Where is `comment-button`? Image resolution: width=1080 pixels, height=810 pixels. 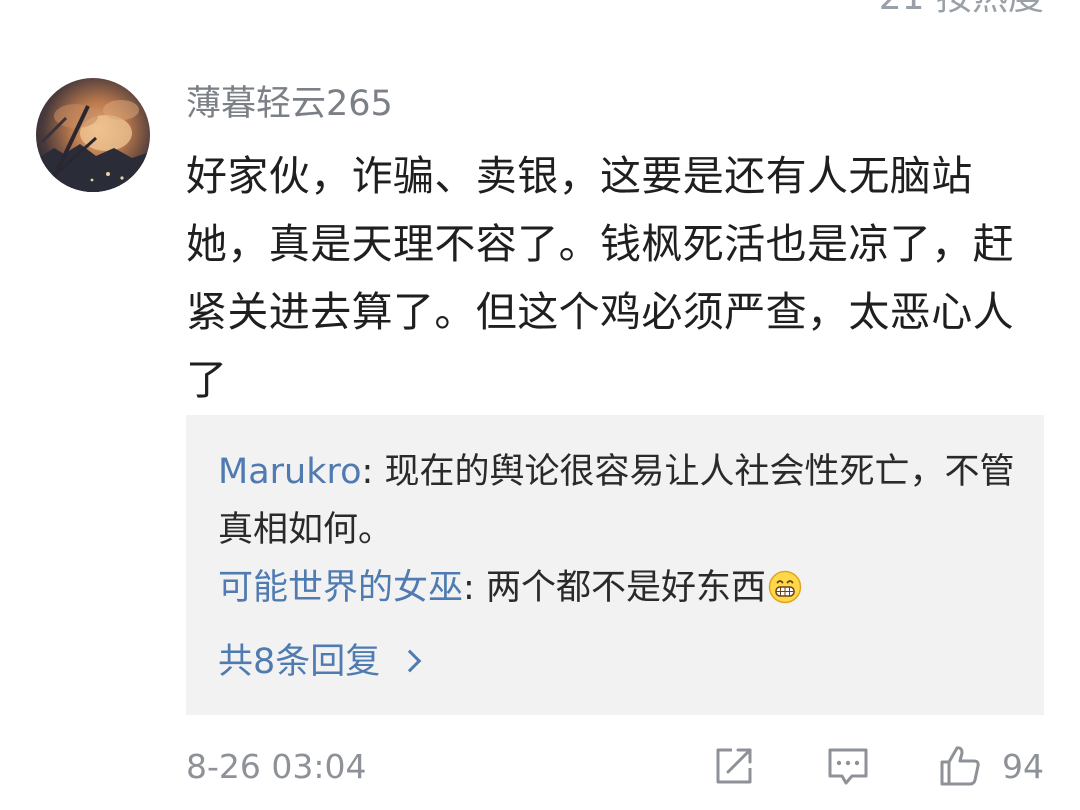 comment-button is located at coordinates (848, 766).